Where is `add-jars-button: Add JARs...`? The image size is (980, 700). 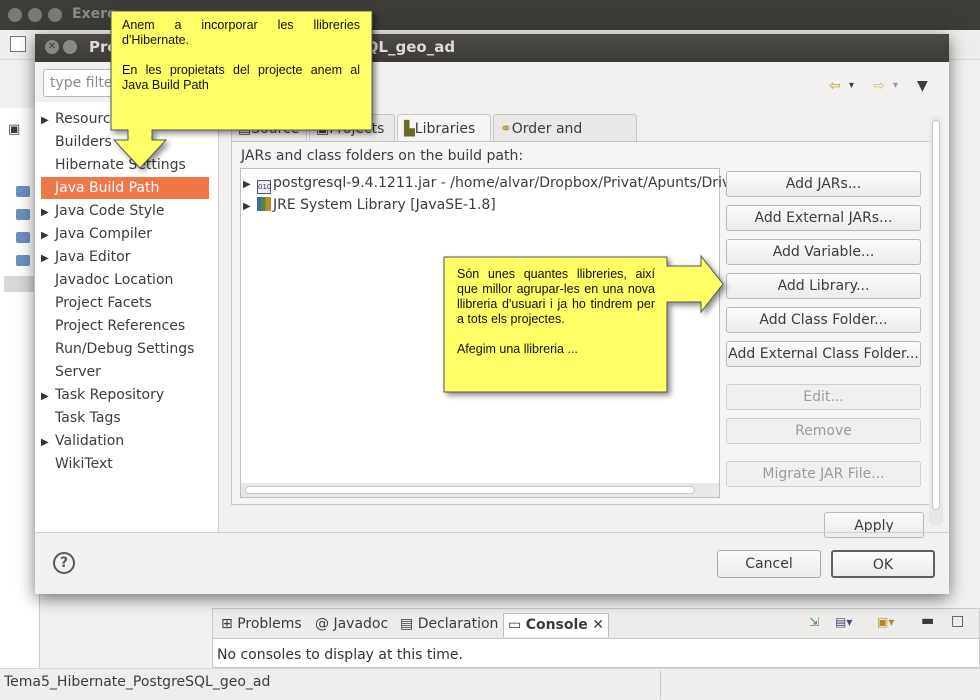 add-jars-button: Add JARs... is located at coordinates (823, 184).